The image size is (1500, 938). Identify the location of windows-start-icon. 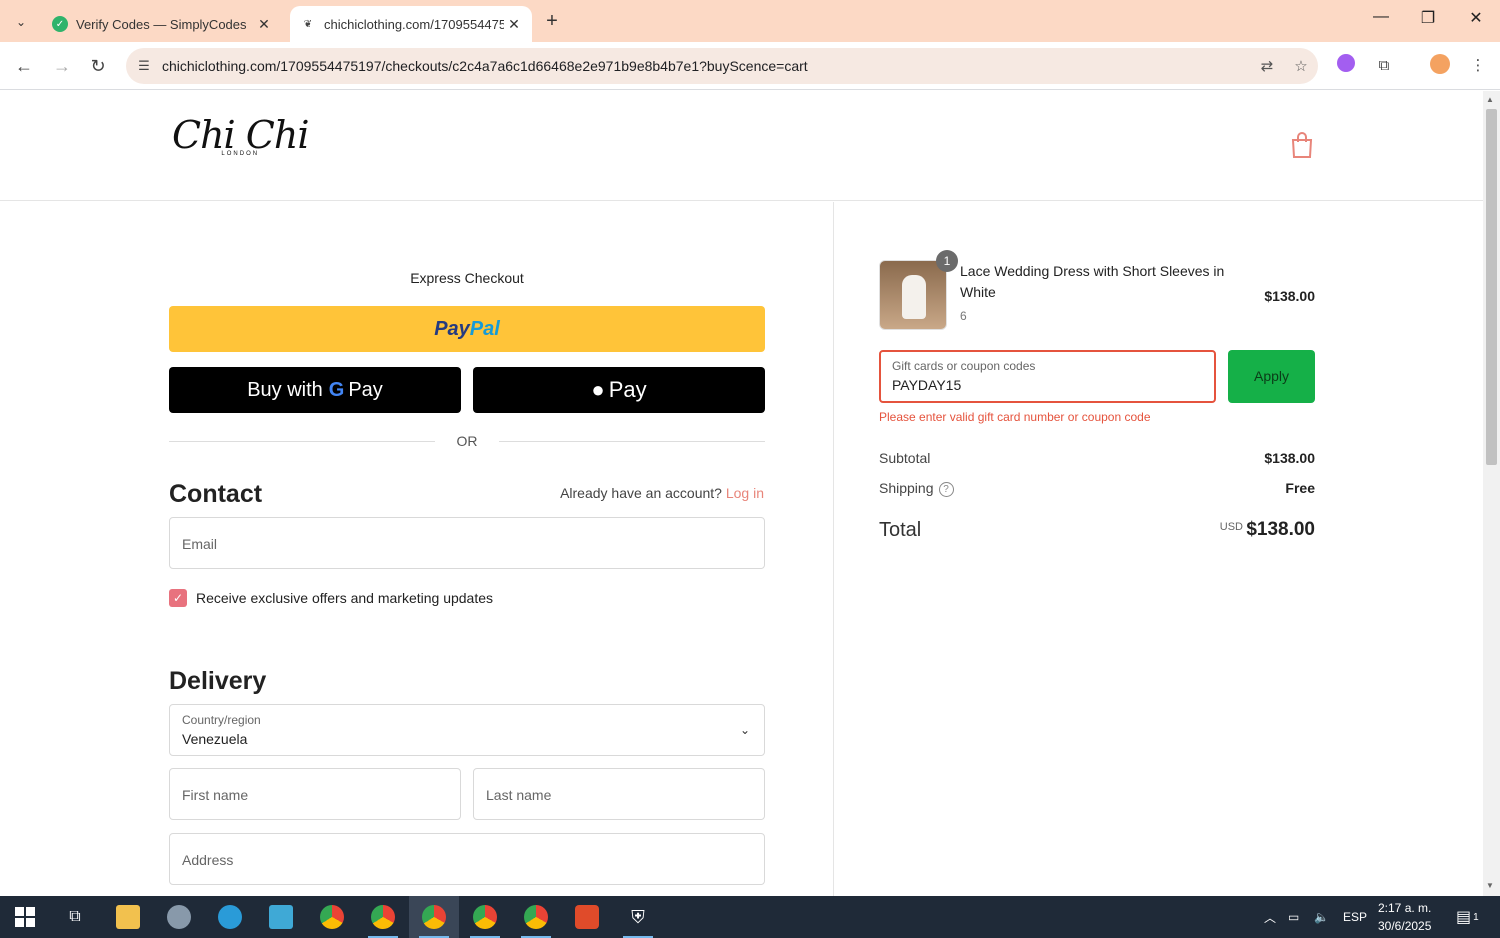
(25, 917).